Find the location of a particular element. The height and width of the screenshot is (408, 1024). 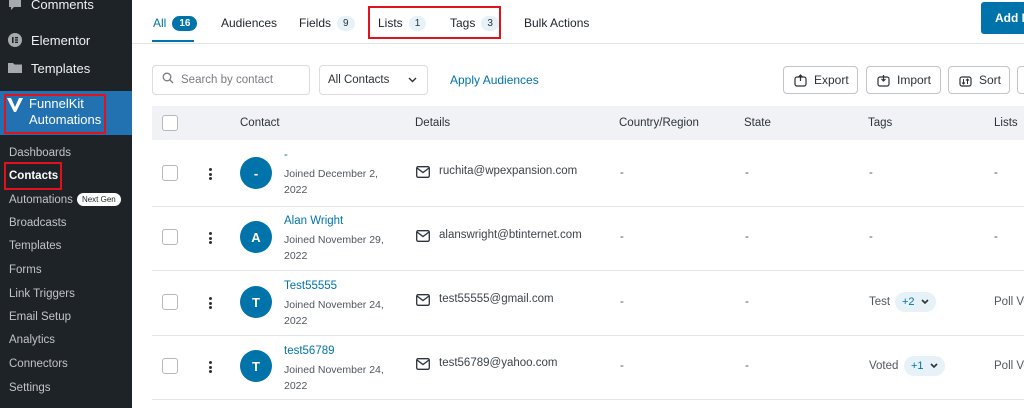

tab-label: Bulk Actions is located at coordinates (557, 23).